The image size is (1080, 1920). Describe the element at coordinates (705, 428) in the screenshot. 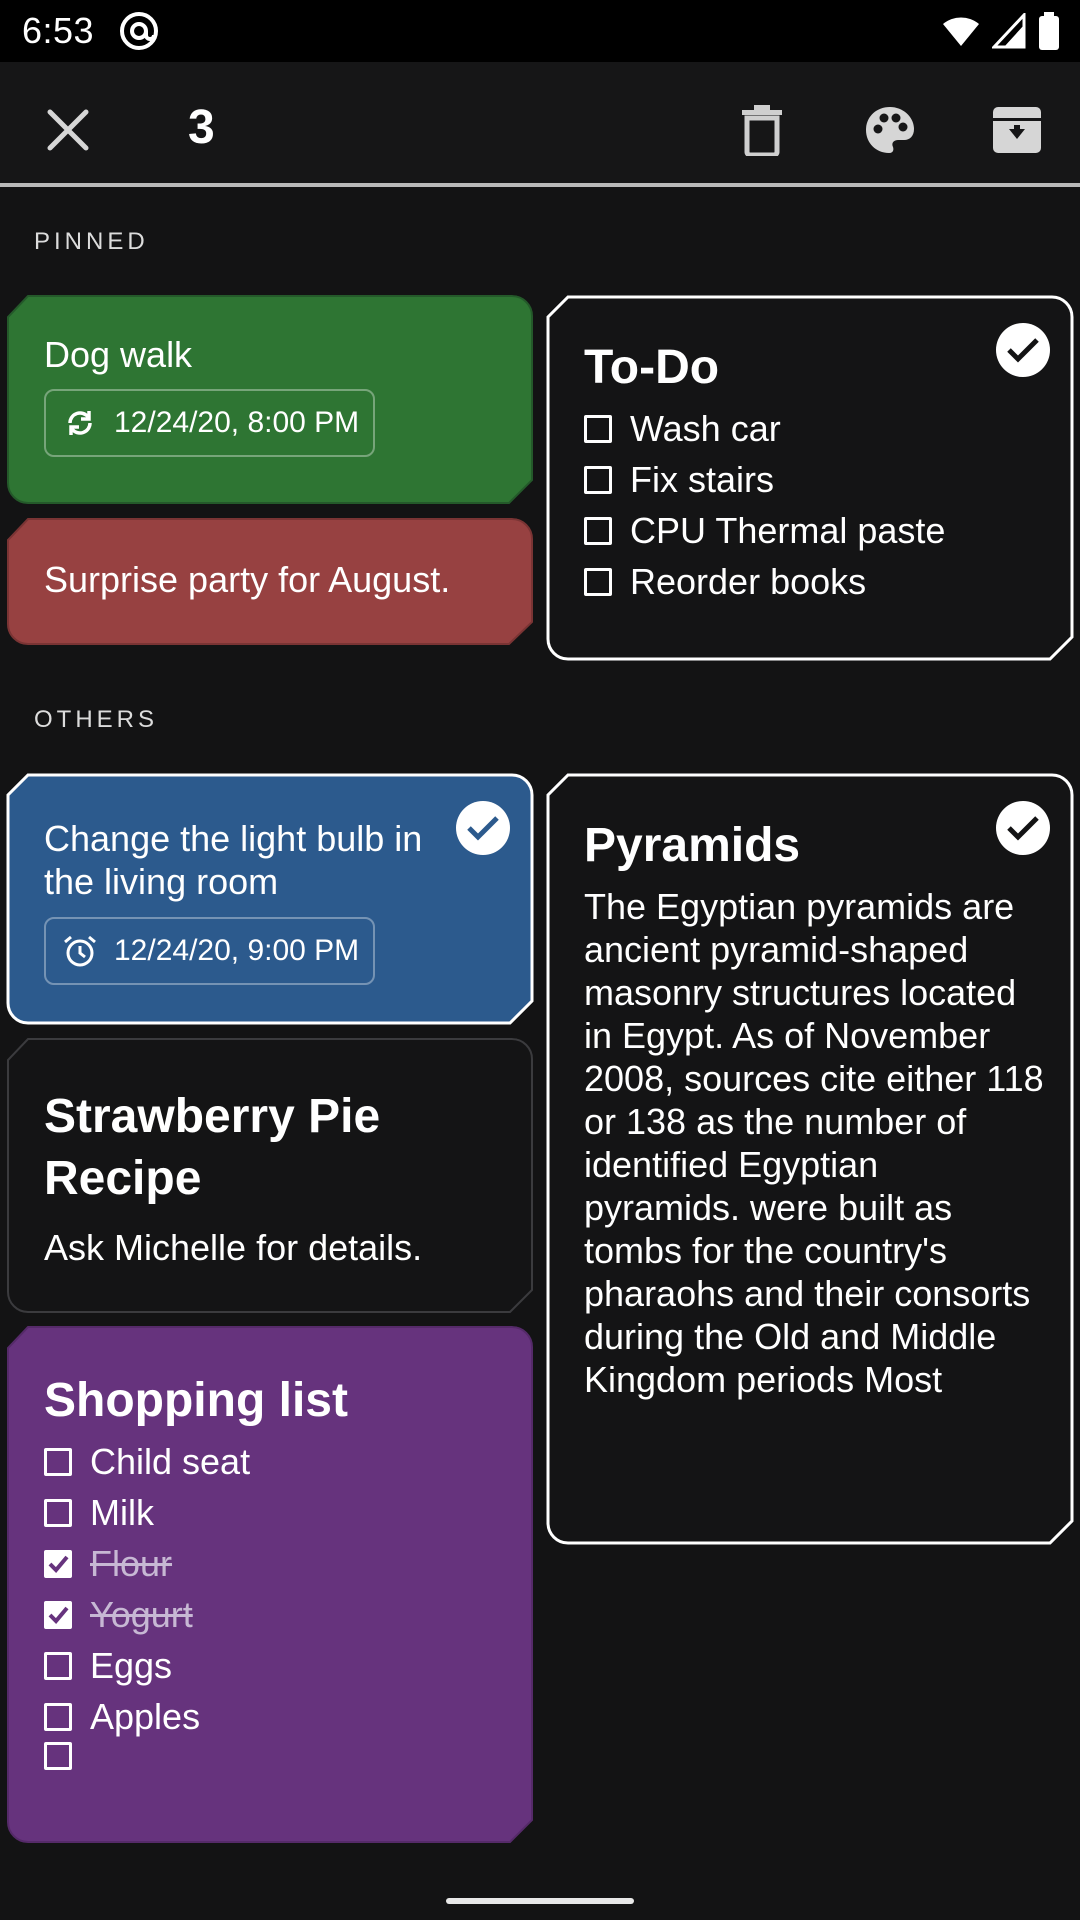

I see `checklist-item-label: Wash car` at that location.